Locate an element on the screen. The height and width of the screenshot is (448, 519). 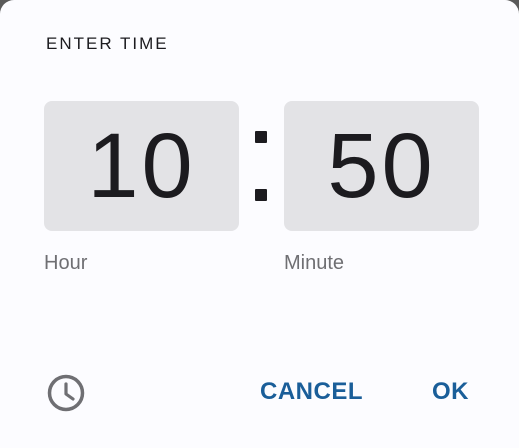
minute-input: 50 is located at coordinates (381, 166).